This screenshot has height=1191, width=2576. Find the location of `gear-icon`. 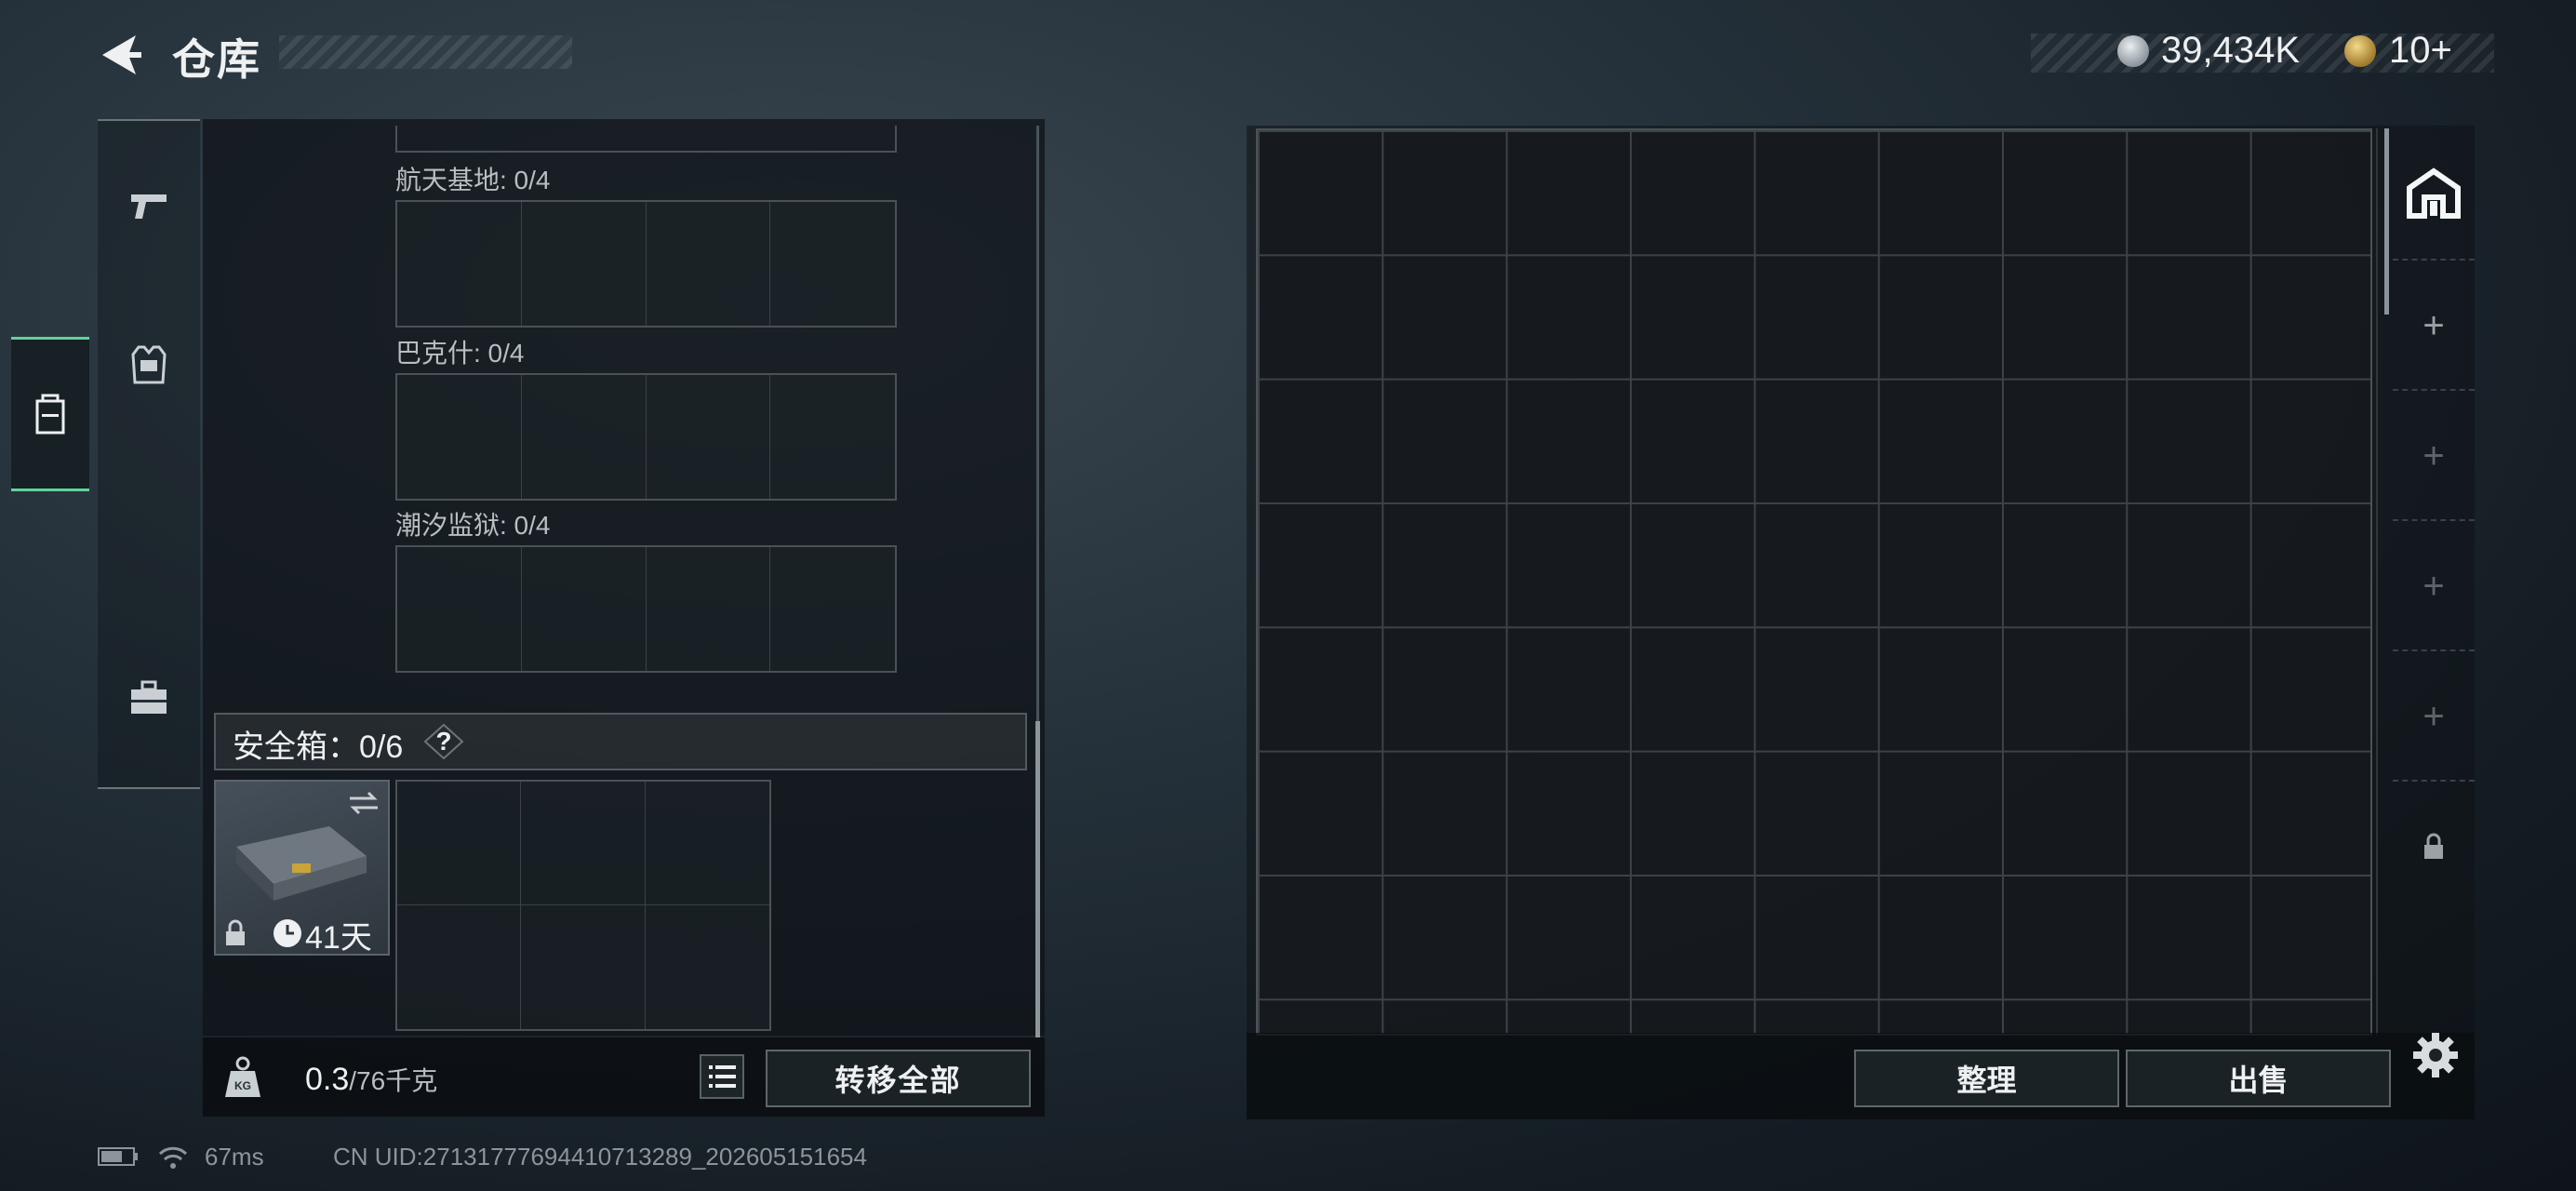

gear-icon is located at coordinates (2435, 1055).